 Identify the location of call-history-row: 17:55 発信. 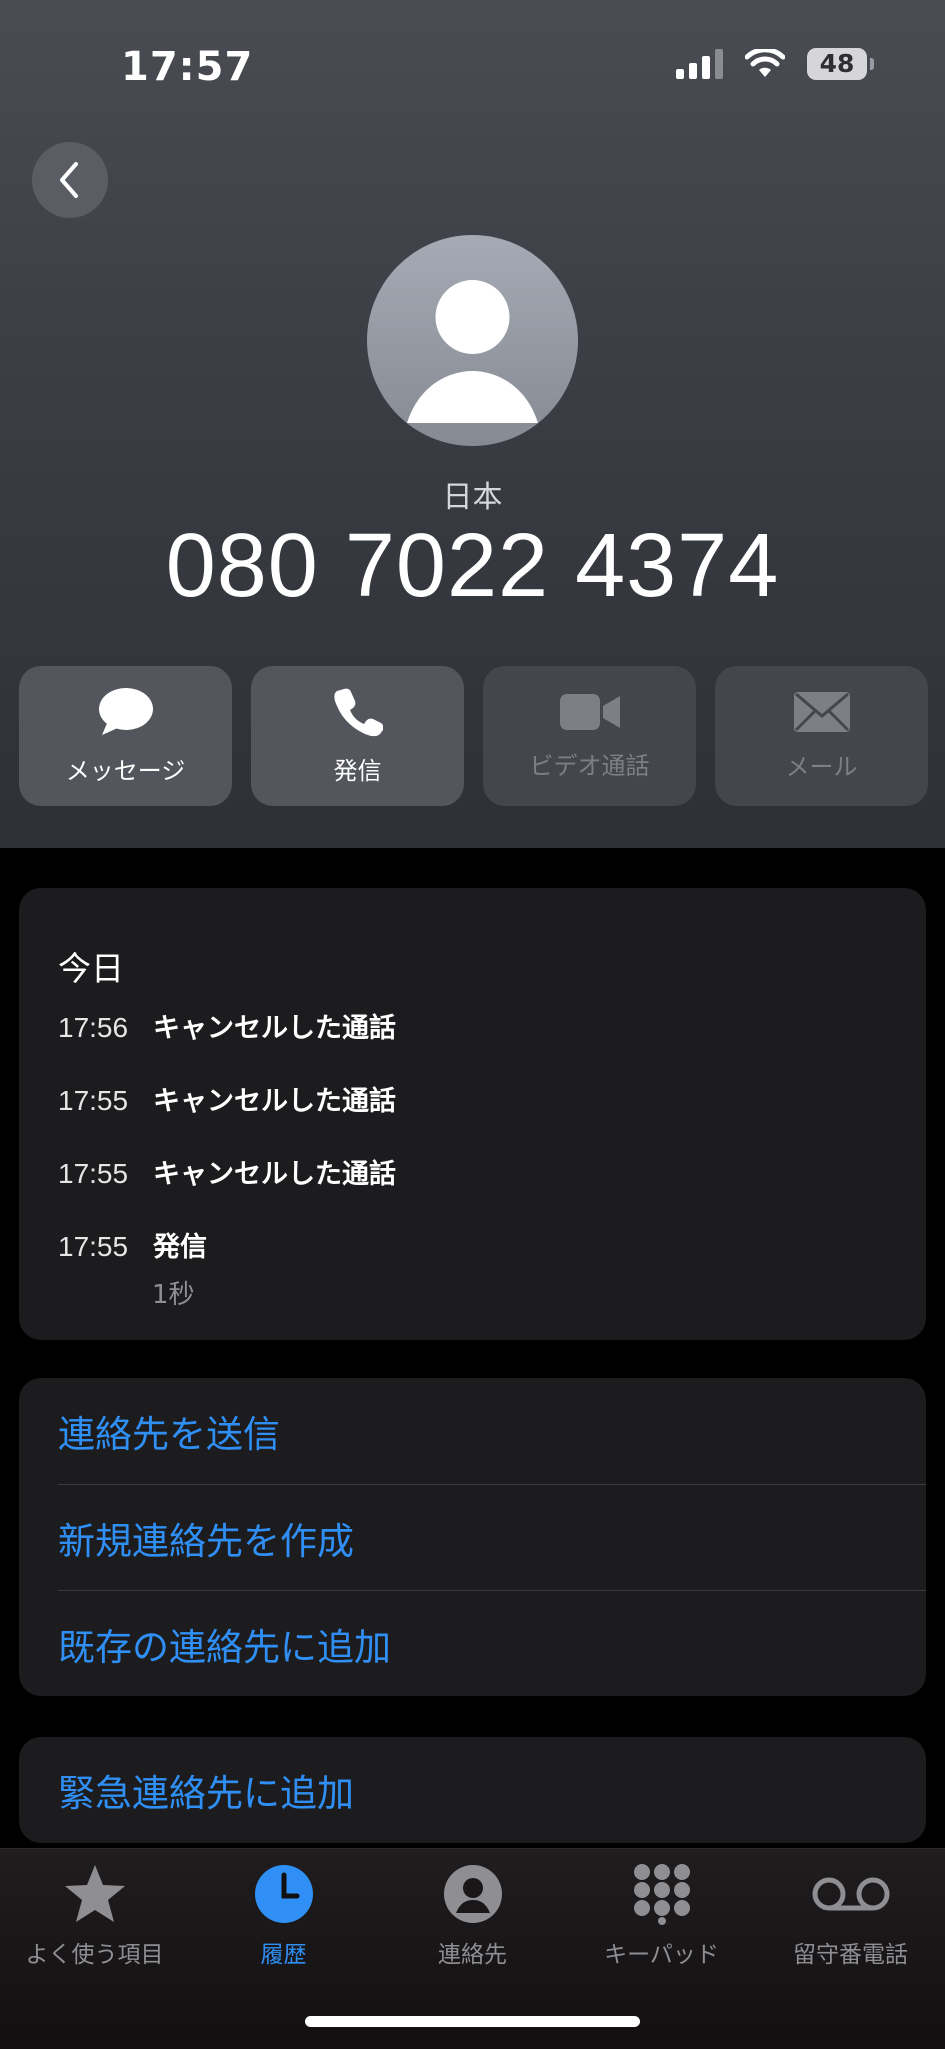
(132, 1244).